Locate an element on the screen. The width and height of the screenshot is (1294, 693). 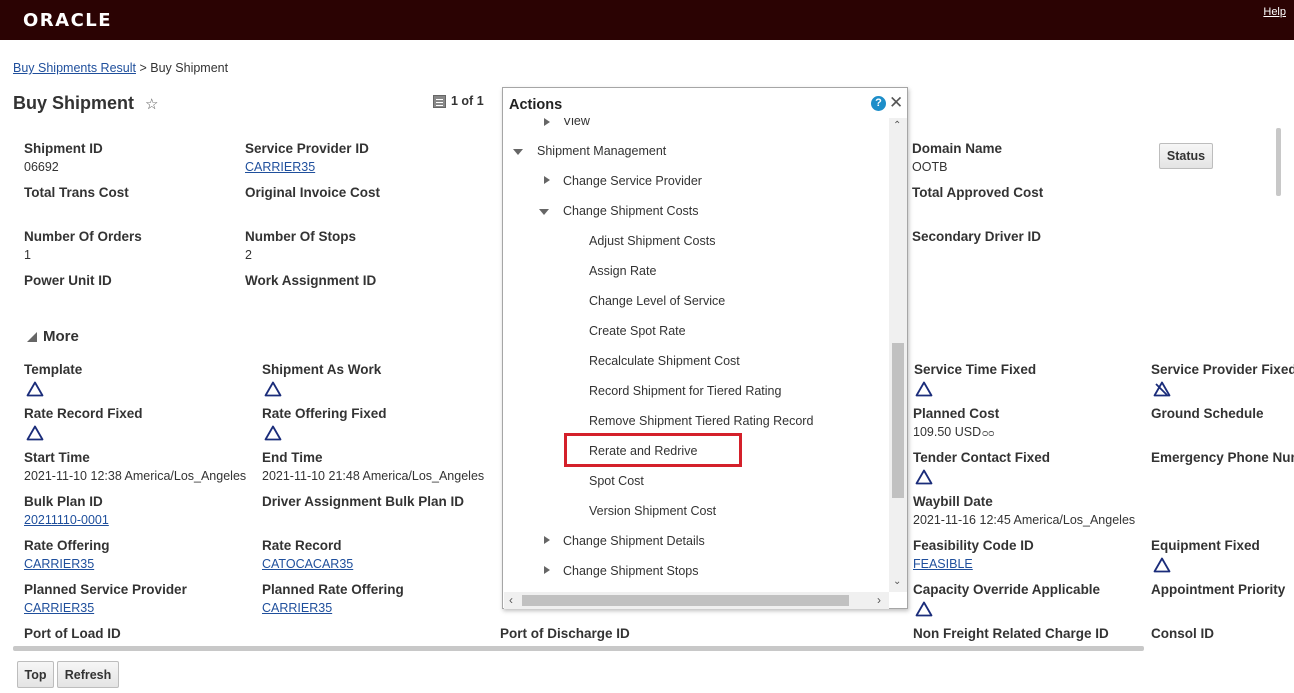
glasses-icon: ᴑᴑ is located at coordinates (988, 433).